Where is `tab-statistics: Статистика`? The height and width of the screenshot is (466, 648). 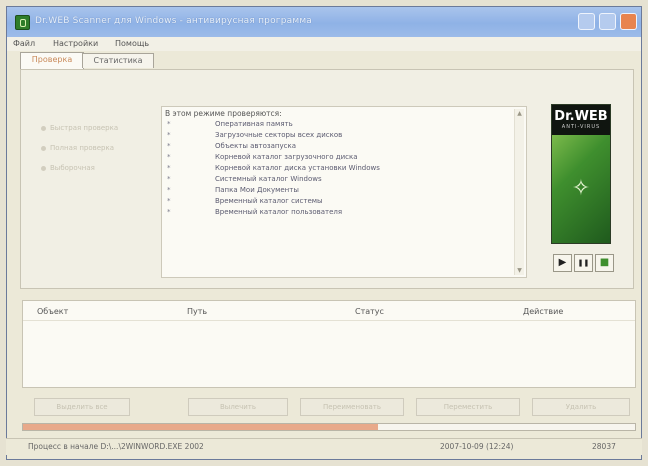 tab-statistics: Статистика is located at coordinates (118, 60).